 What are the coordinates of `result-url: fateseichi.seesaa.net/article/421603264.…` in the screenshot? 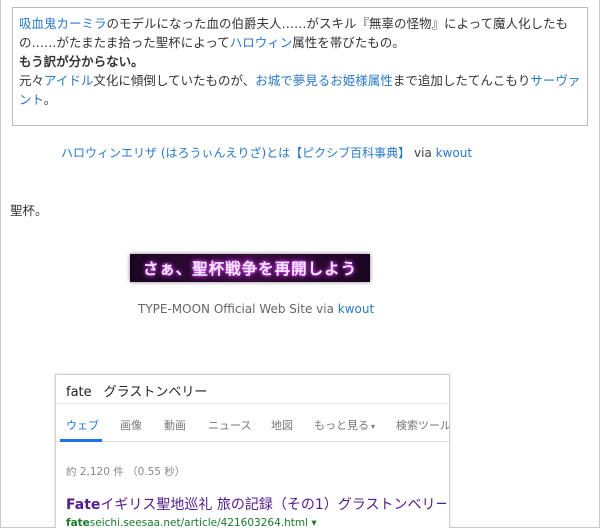 It's located at (191, 522).